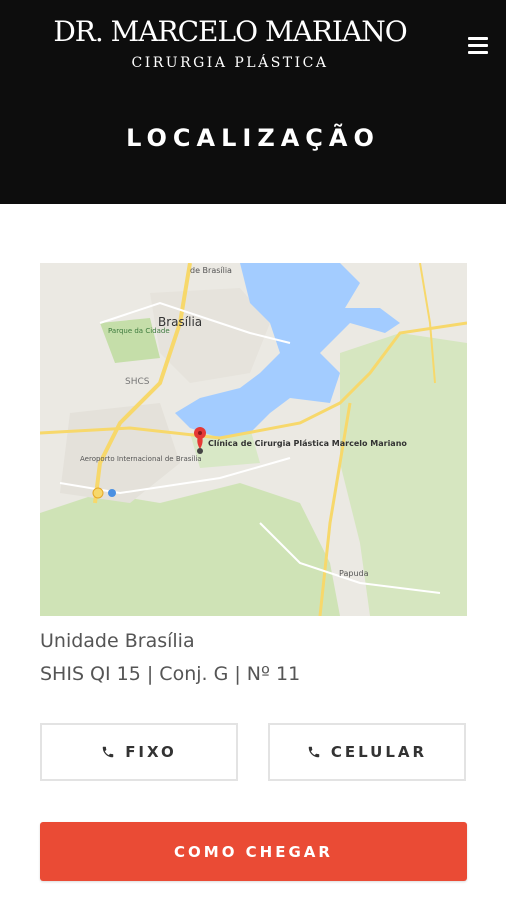 This screenshot has width=506, height=900. What do you see at coordinates (230, 32) in the screenshot?
I see `logo-title: DR. MARCELO MARIANO` at bounding box center [230, 32].